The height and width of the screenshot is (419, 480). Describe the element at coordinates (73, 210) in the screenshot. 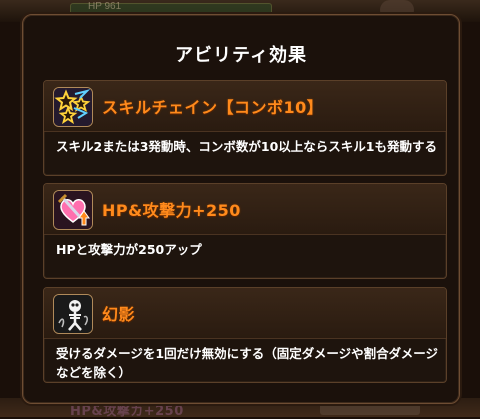

I see `heart-sword-icon` at that location.